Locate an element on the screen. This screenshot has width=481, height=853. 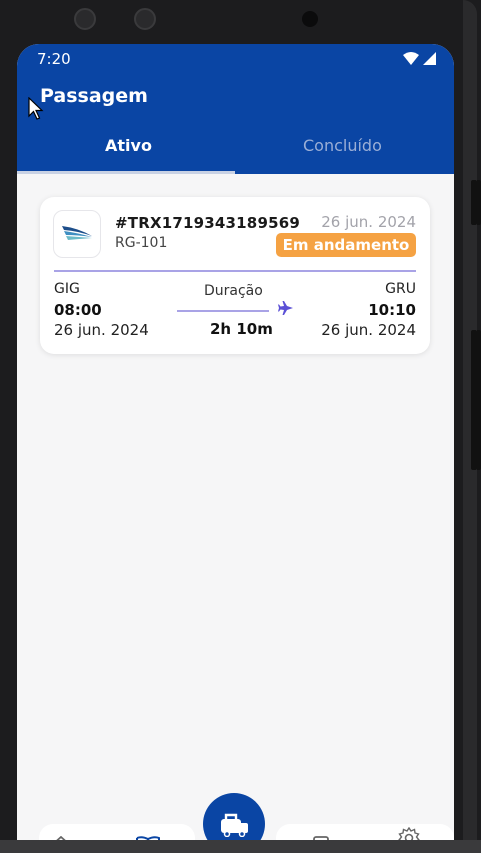
tab-concluido: Concluído is located at coordinates (342, 145).